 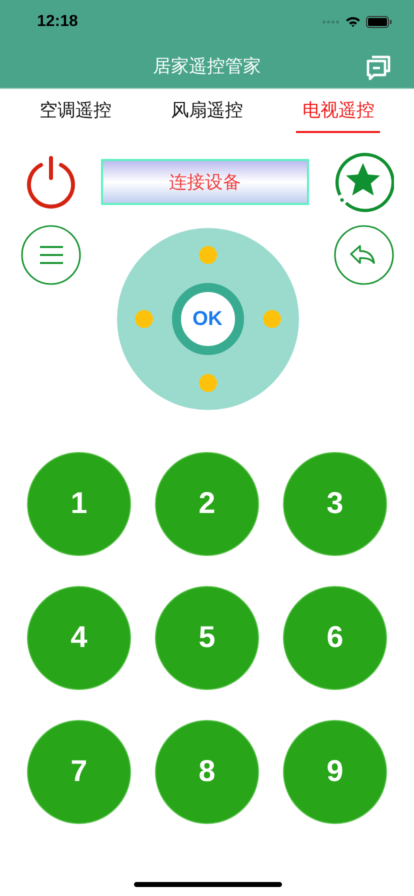 I want to click on power-icon, so click(x=51, y=182).